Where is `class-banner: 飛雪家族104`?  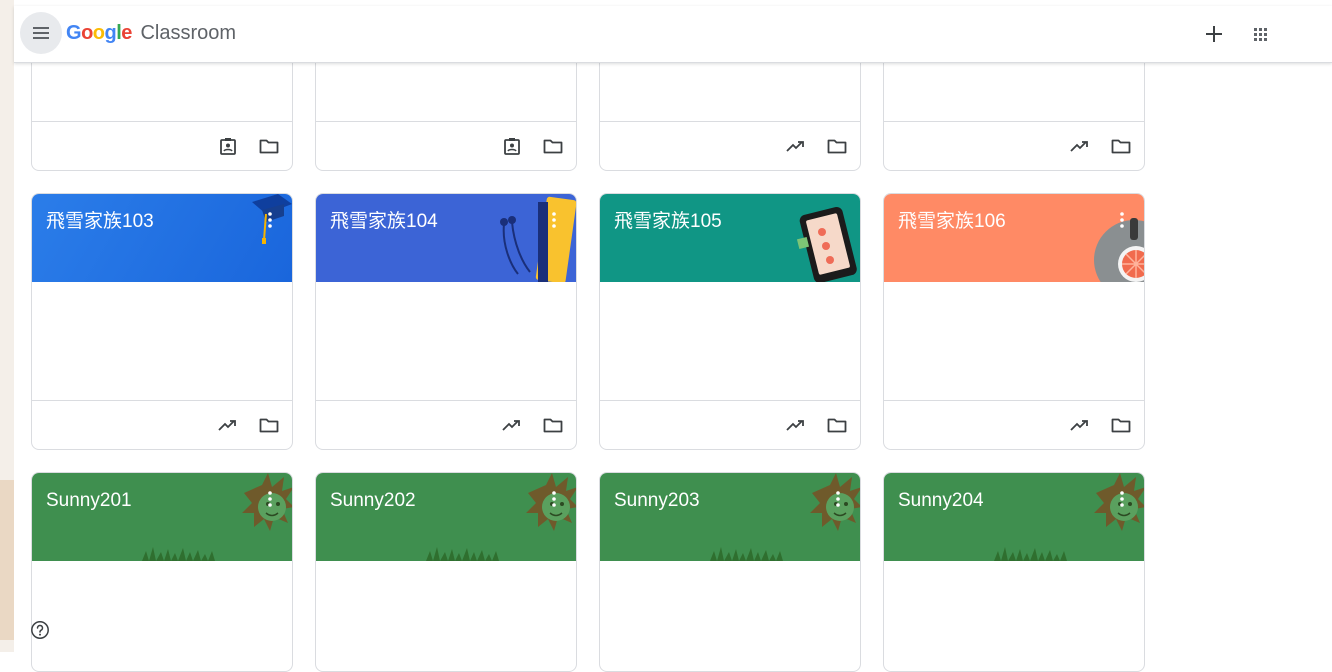 class-banner: 飛雪家族104 is located at coordinates (446, 238).